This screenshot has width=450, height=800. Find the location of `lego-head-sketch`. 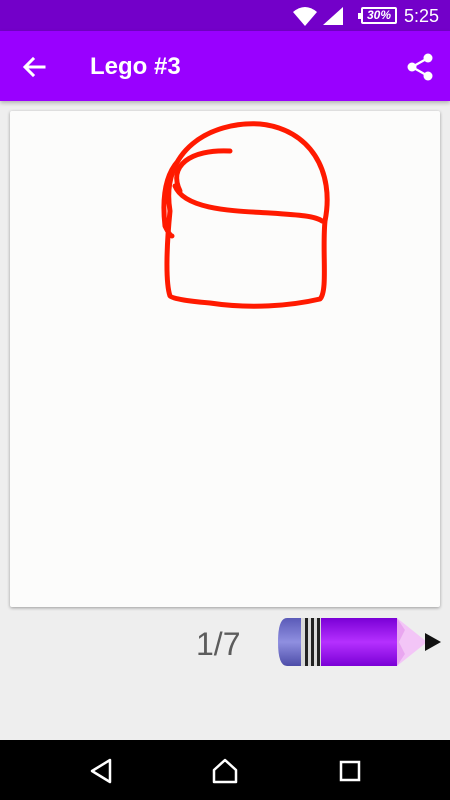

lego-head-sketch is located at coordinates (245, 215).